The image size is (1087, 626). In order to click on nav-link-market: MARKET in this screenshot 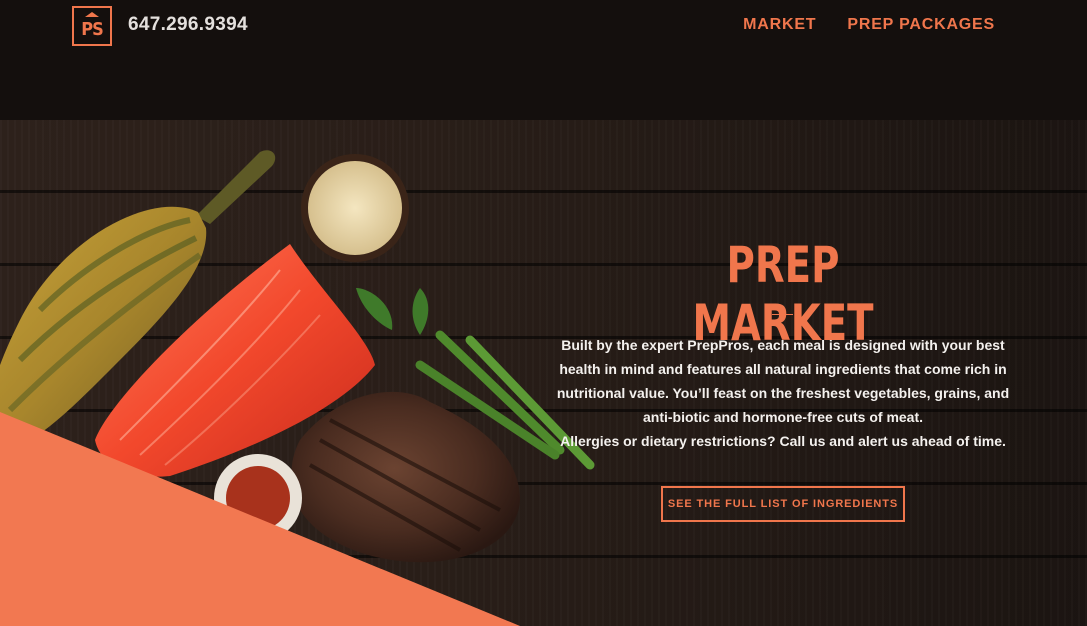, I will do `click(779, 25)`.